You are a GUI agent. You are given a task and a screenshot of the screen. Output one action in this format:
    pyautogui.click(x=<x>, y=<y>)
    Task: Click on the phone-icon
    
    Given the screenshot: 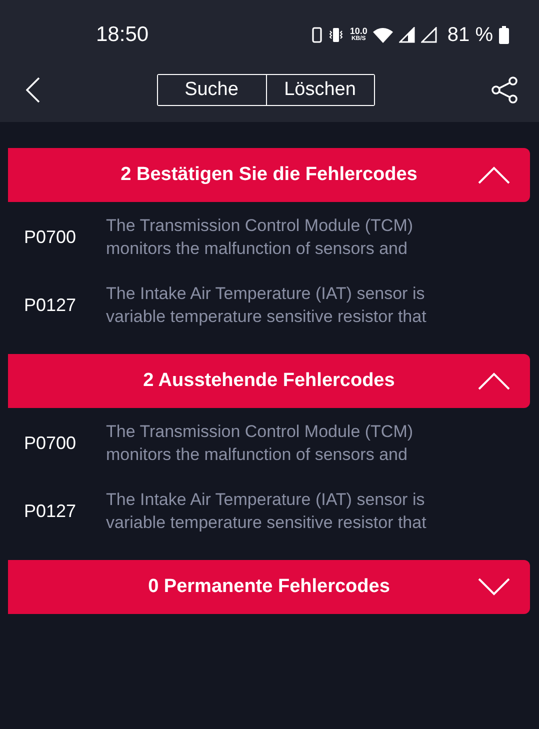 What is the action you would take?
    pyautogui.click(x=317, y=35)
    